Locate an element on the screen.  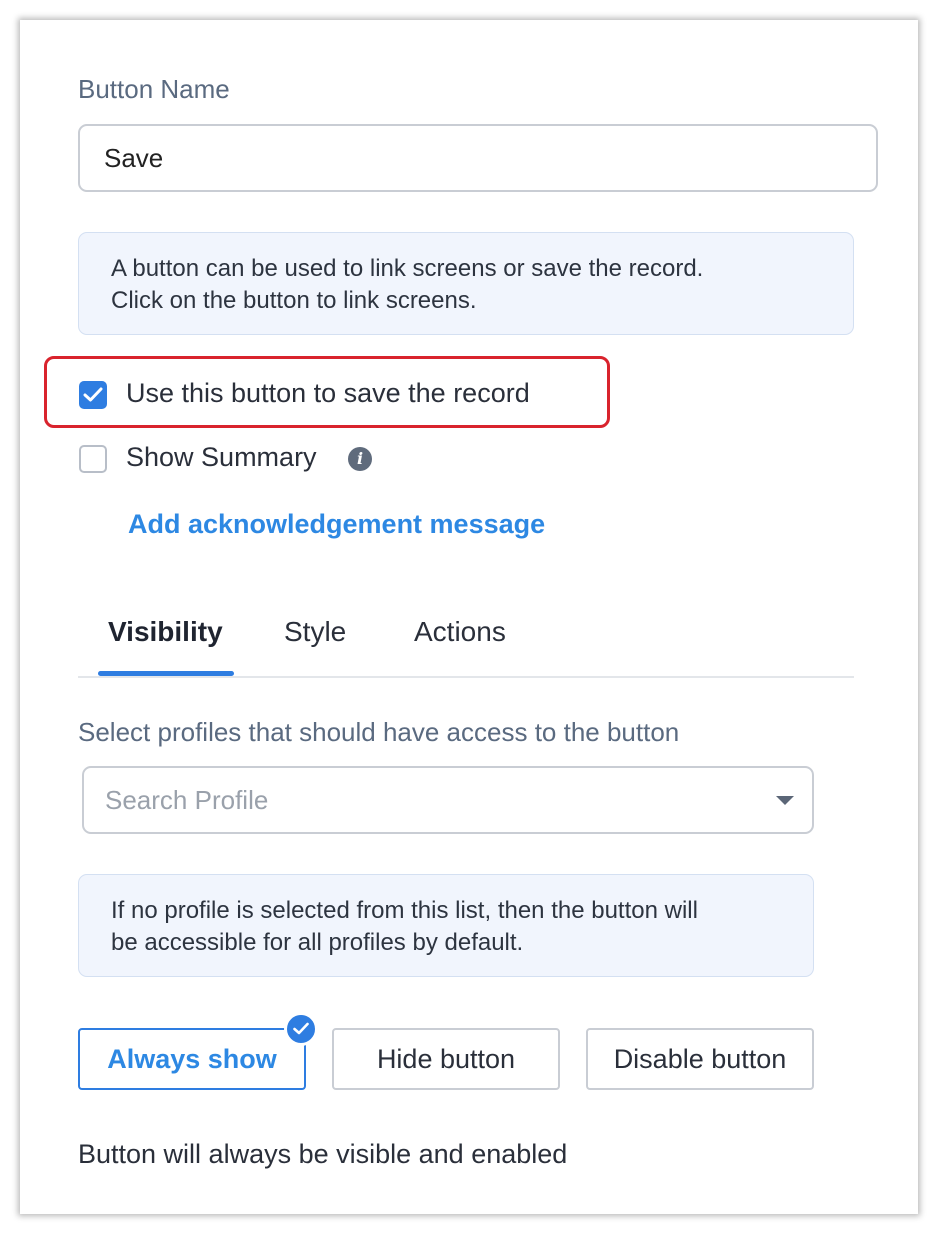
search-profile-placeholder: Search Profile is located at coordinates (187, 800).